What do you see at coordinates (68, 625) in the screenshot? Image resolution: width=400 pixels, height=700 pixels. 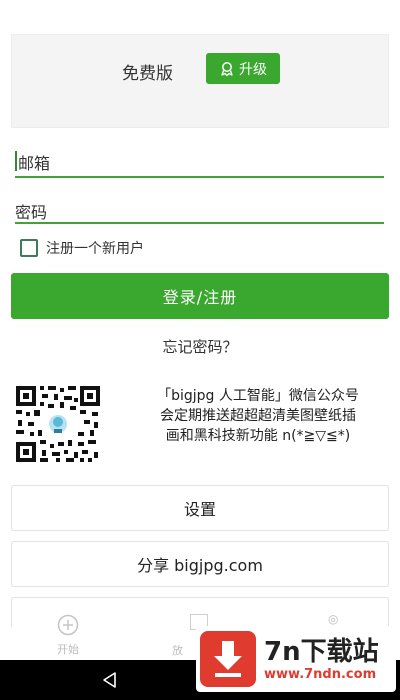 I see `plus-circle-icon` at bounding box center [68, 625].